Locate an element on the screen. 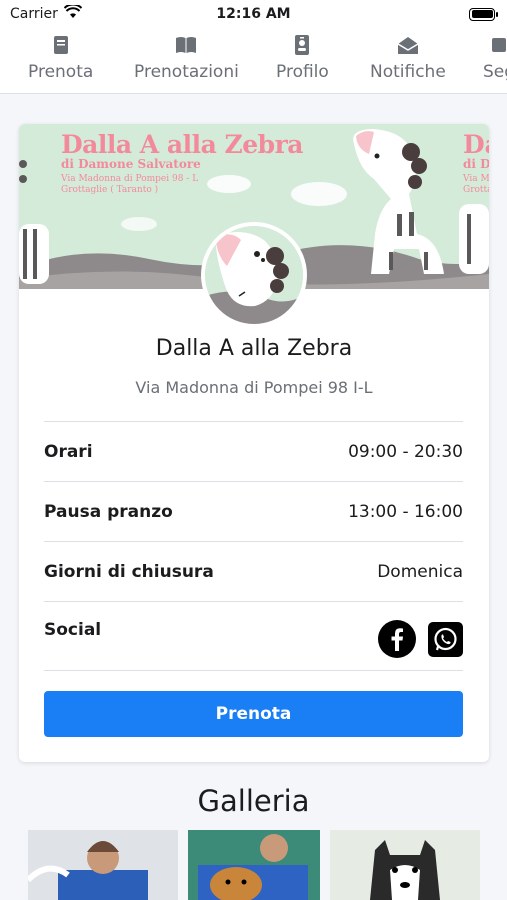 The image size is (507, 900). banner-title-repeat: Dal is located at coordinates (476, 144).